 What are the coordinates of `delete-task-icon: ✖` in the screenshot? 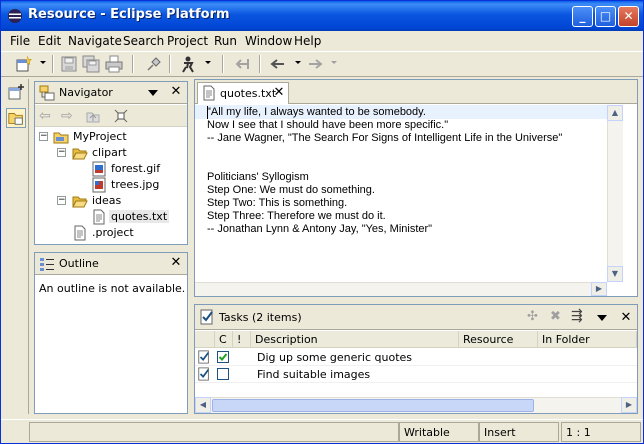 It's located at (555, 316).